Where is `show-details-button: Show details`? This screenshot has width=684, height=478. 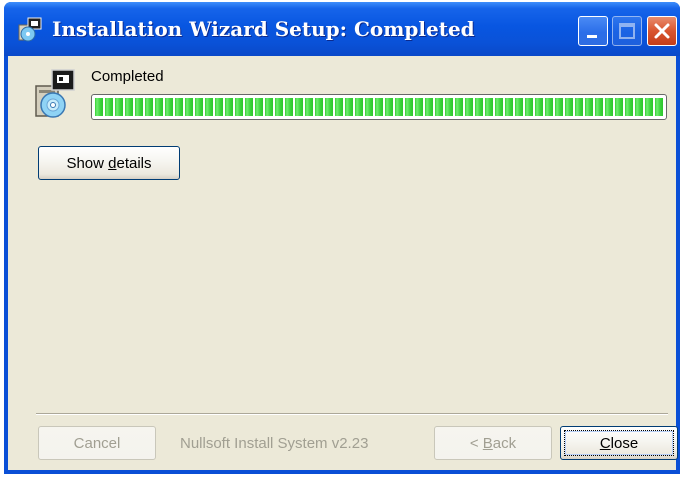 show-details-button: Show details is located at coordinates (109, 163).